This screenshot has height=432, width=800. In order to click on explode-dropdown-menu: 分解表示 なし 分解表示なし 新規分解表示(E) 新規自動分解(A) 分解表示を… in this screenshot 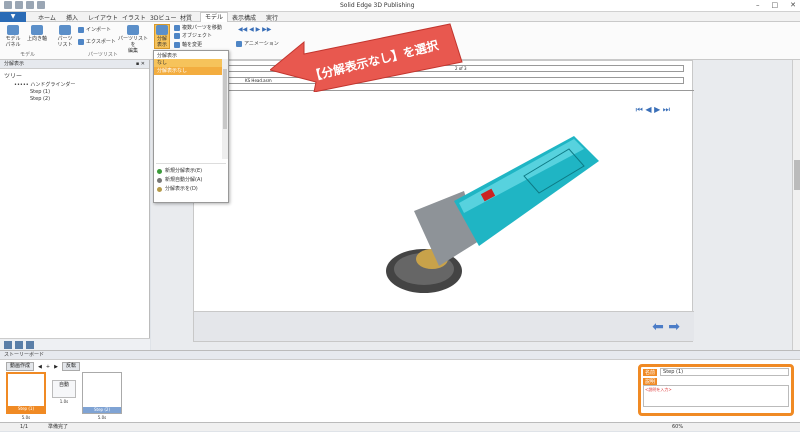, I will do `click(191, 126)`.